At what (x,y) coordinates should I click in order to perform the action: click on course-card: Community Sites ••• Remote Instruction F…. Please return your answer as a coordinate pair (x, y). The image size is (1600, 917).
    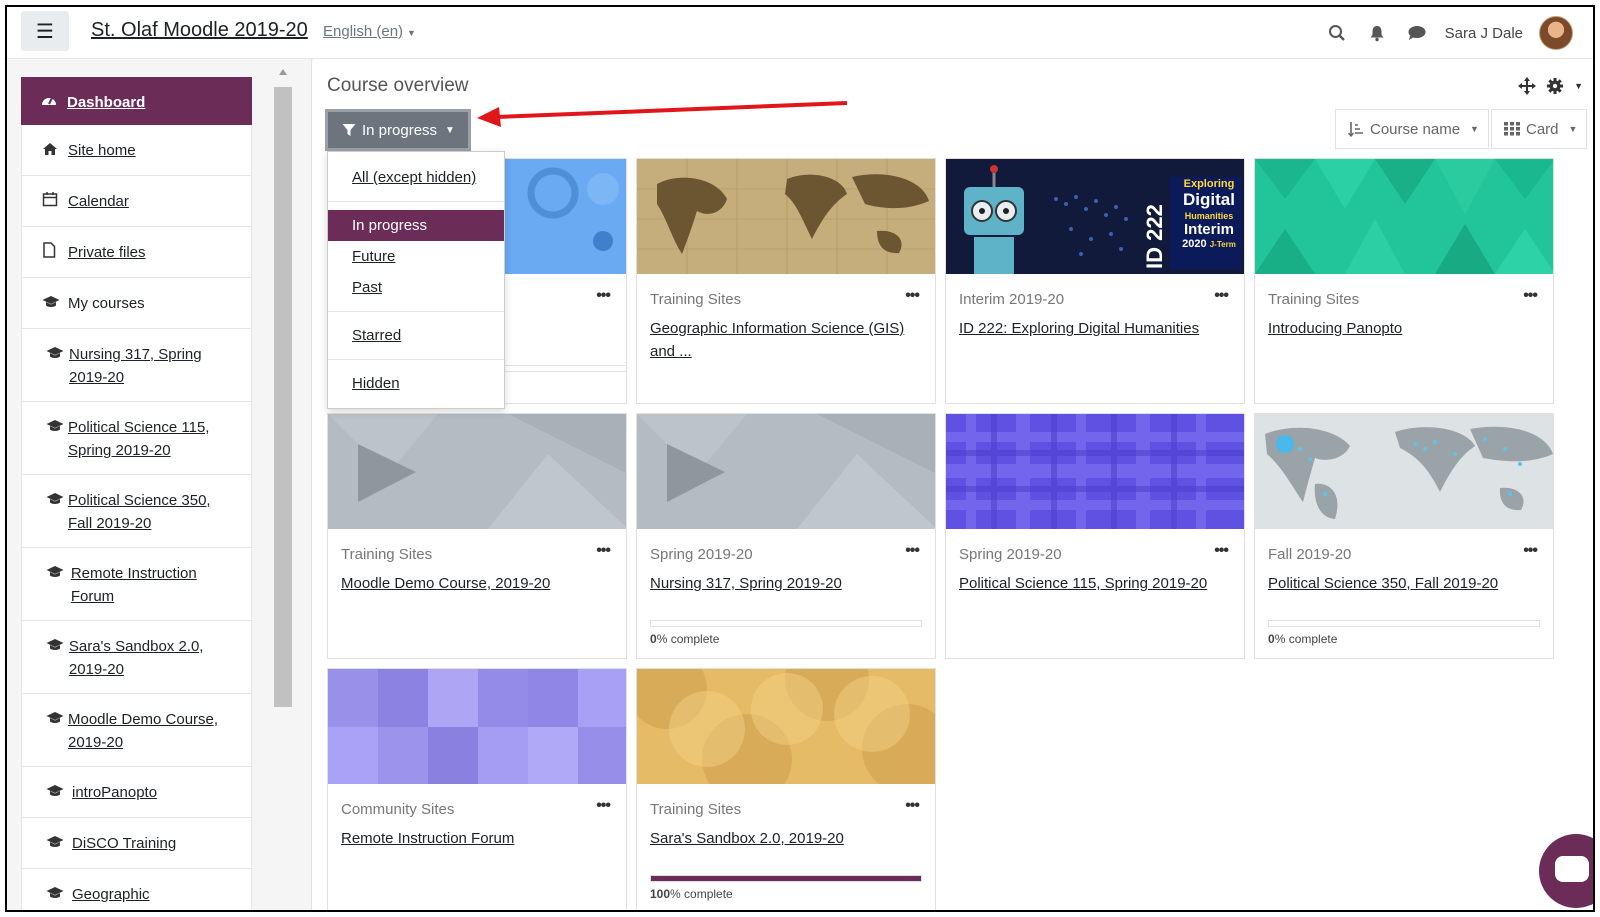
    Looking at the image, I should click on (477, 789).